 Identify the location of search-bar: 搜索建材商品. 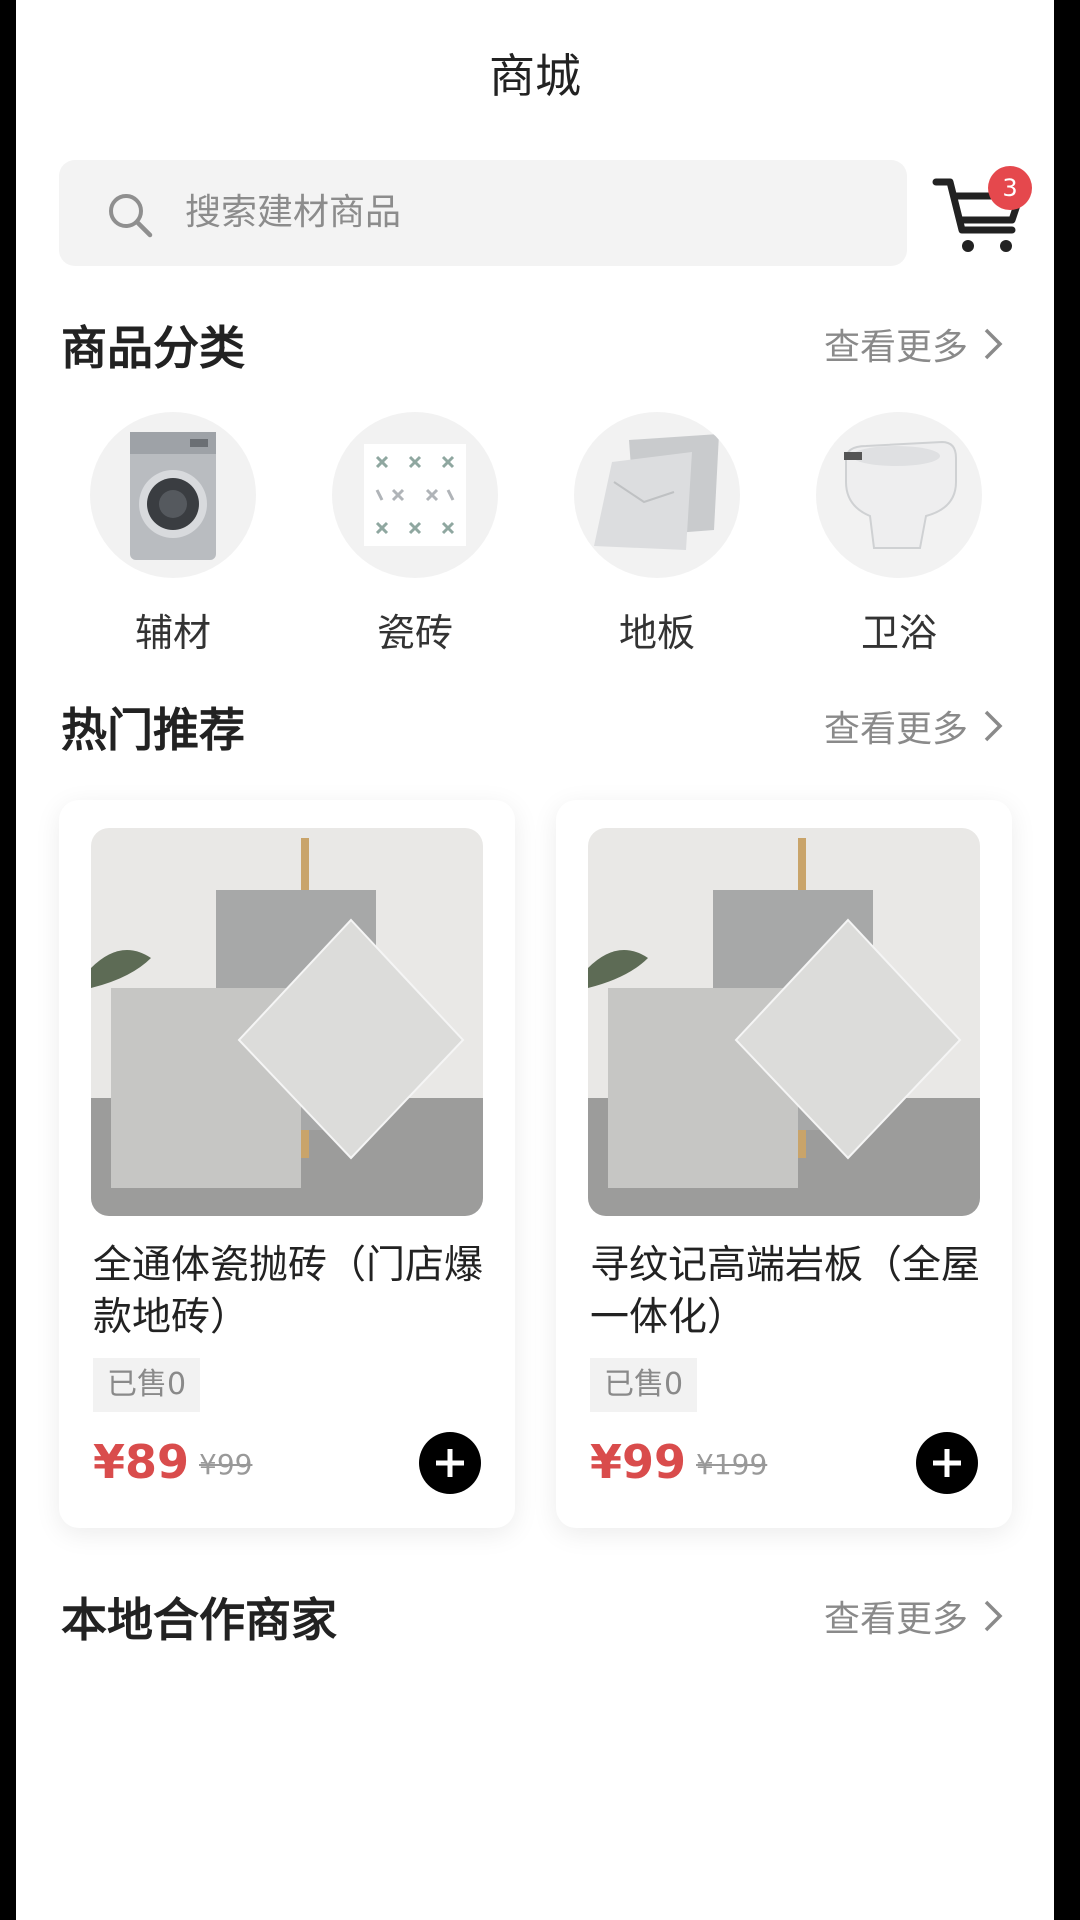
(483, 213).